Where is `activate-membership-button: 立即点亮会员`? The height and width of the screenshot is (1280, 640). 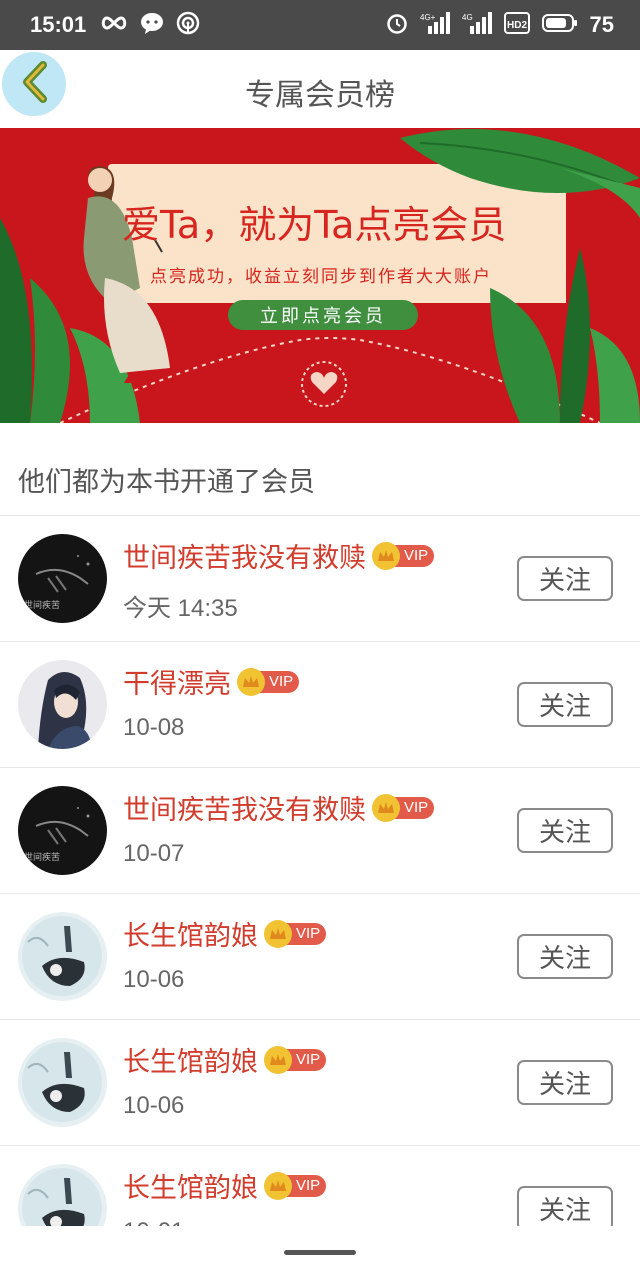
activate-membership-button: 立即点亮会员 is located at coordinates (323, 315).